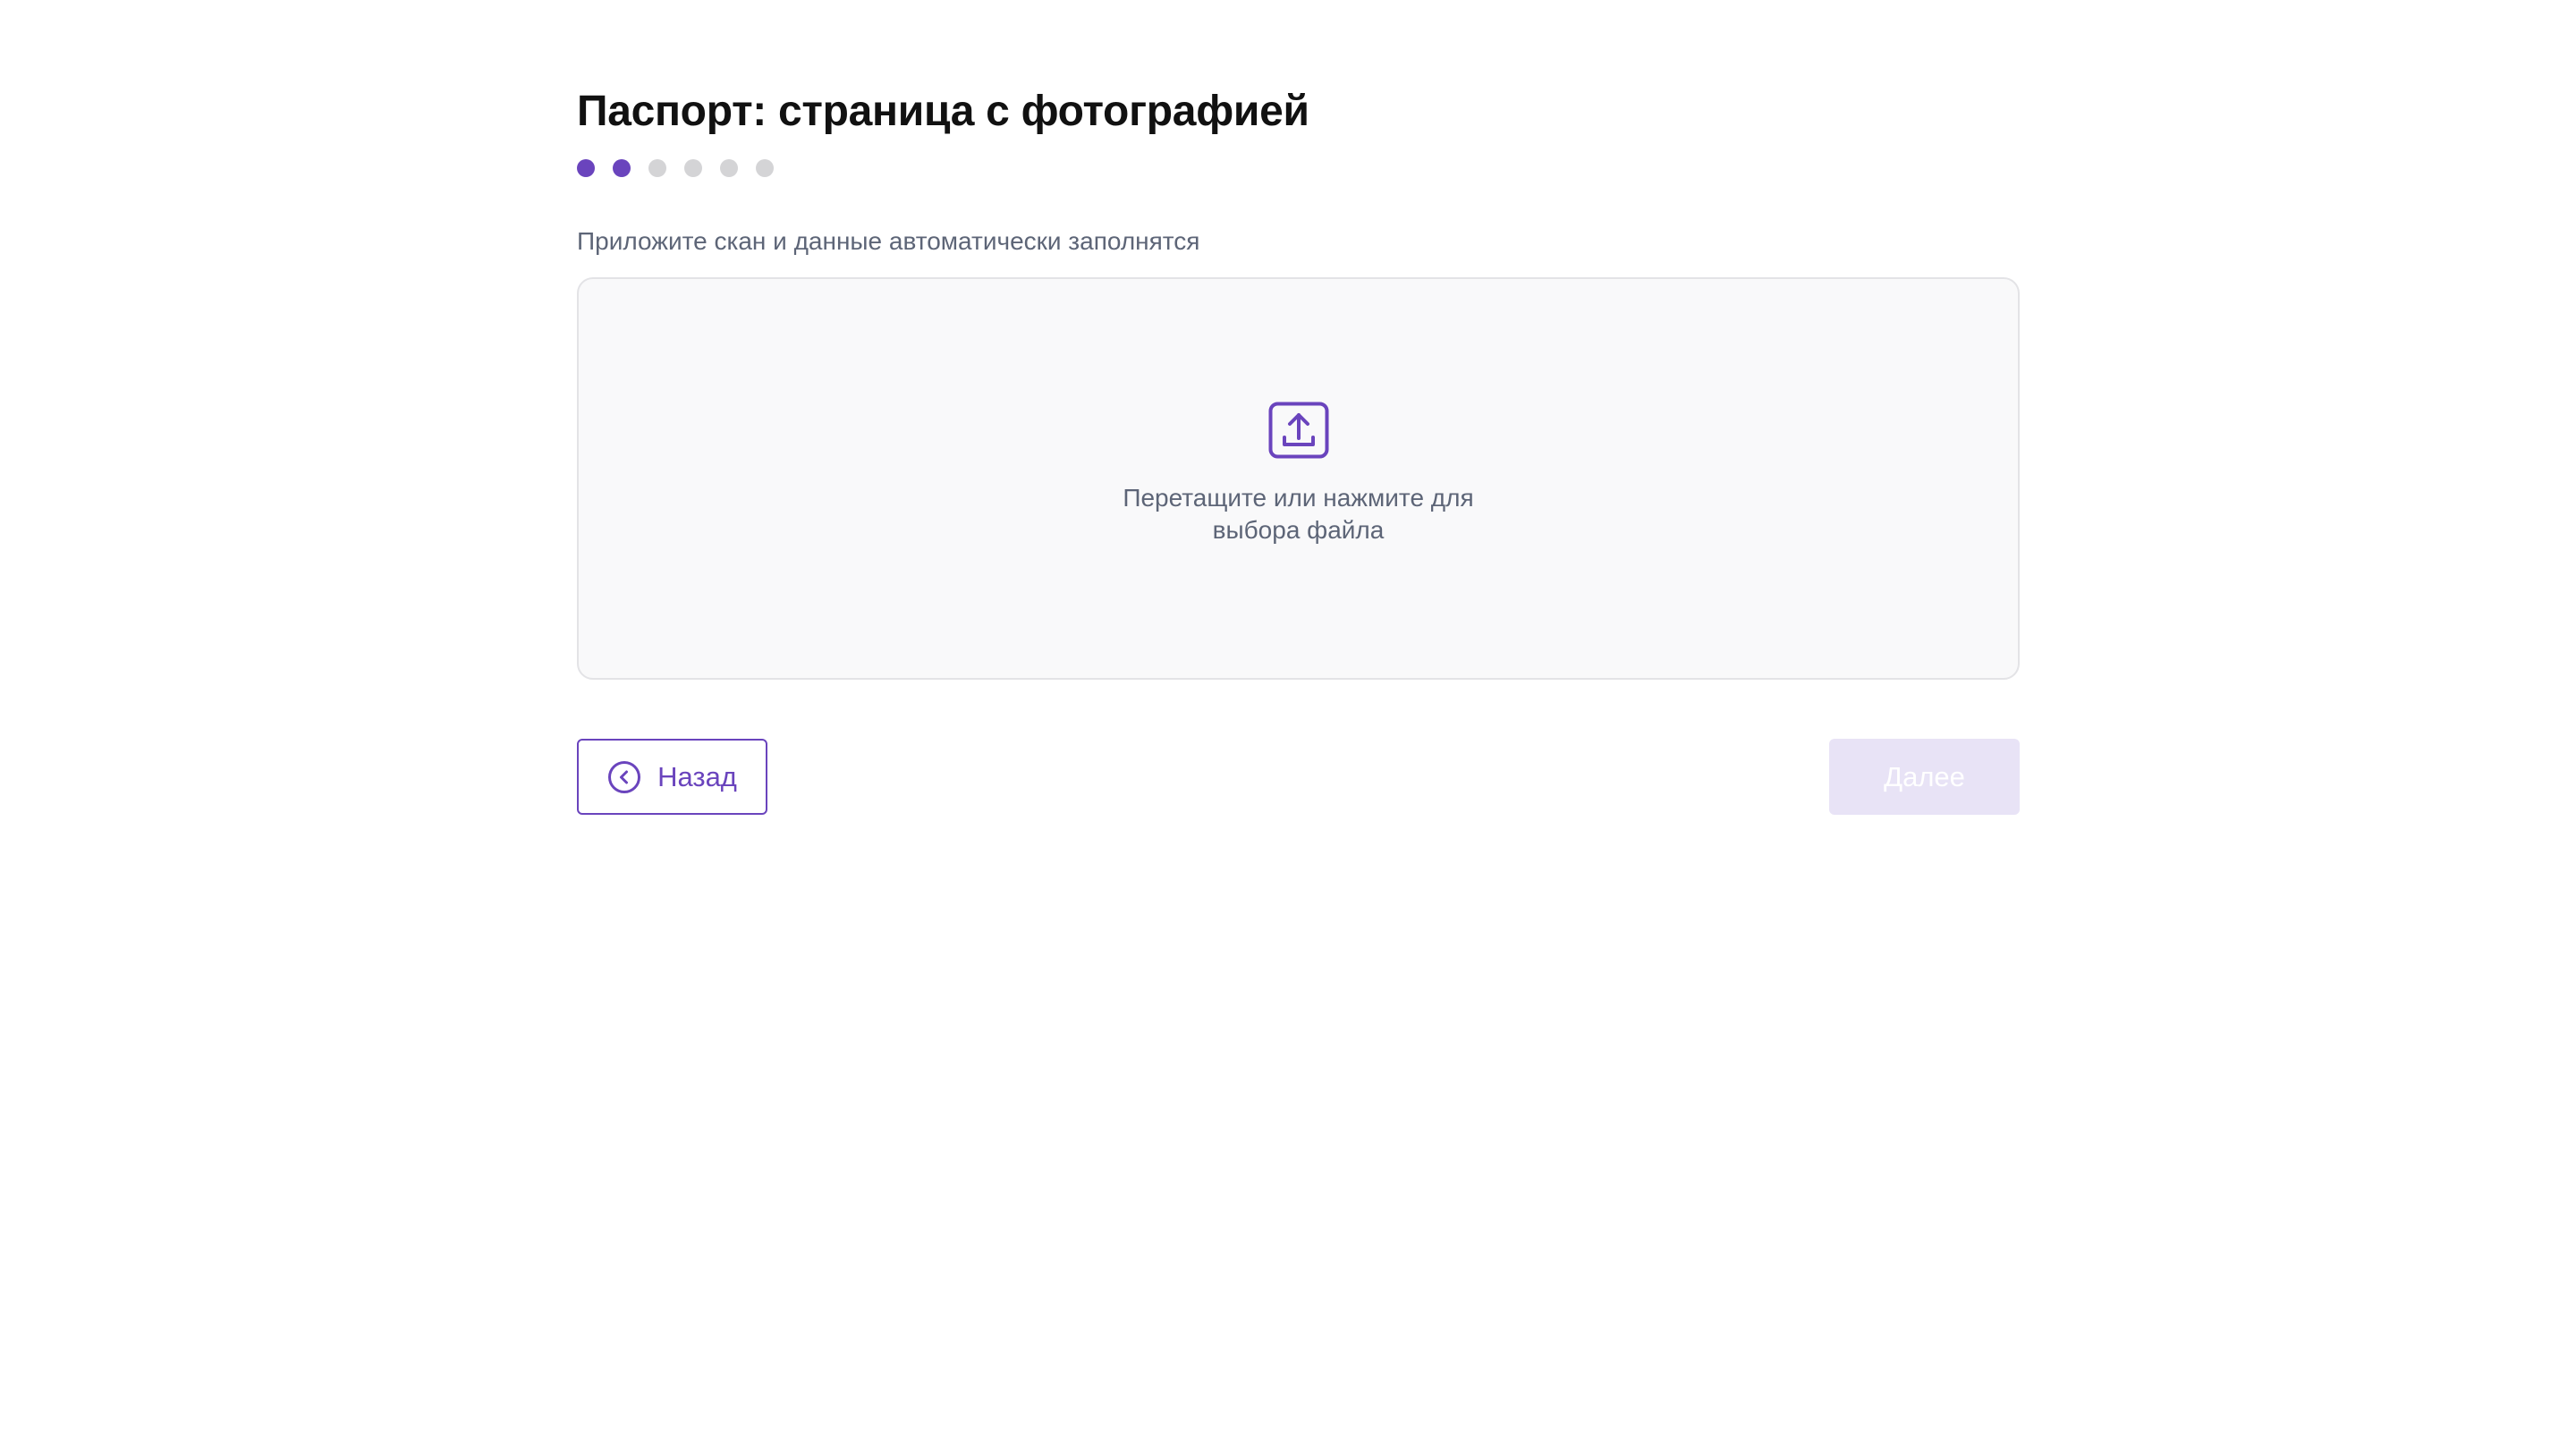 Image resolution: width=2576 pixels, height=1431 pixels. Describe the element at coordinates (624, 777) in the screenshot. I see `chevron-left-circle-icon` at that location.